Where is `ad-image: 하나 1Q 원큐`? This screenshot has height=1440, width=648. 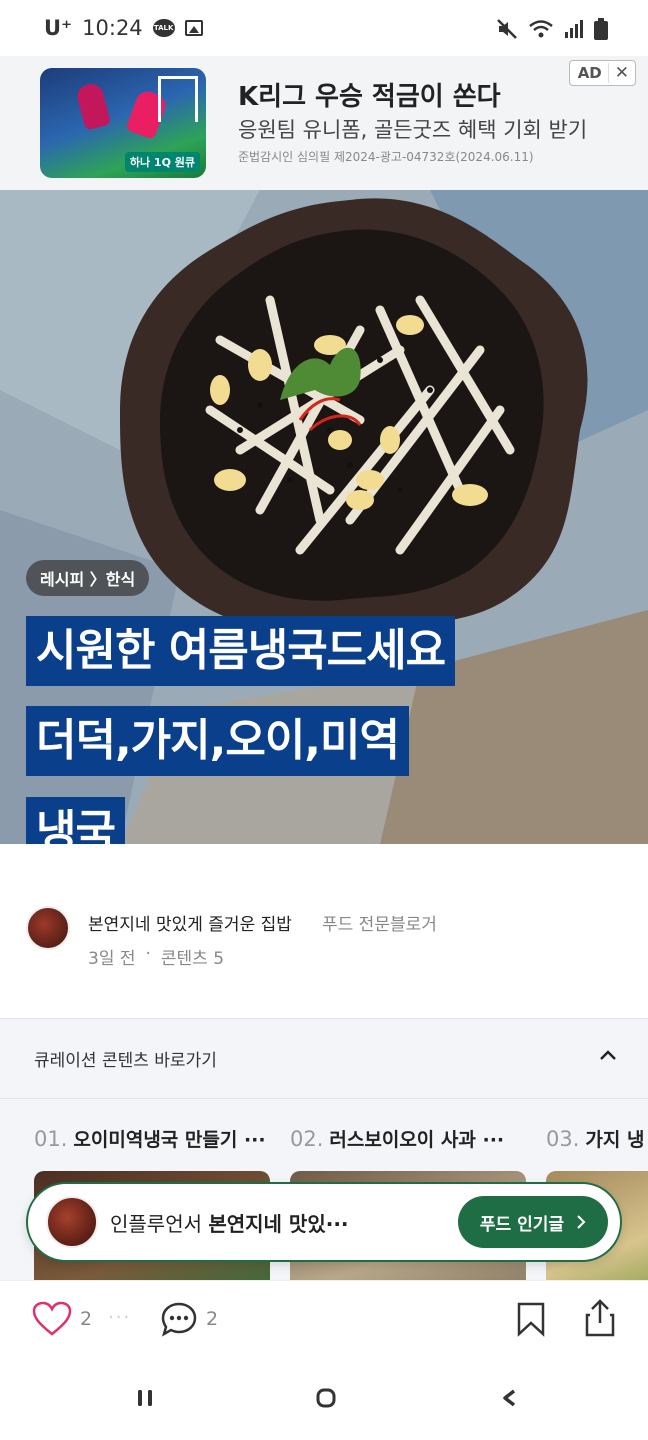 ad-image: 하나 1Q 원큐 is located at coordinates (123, 123).